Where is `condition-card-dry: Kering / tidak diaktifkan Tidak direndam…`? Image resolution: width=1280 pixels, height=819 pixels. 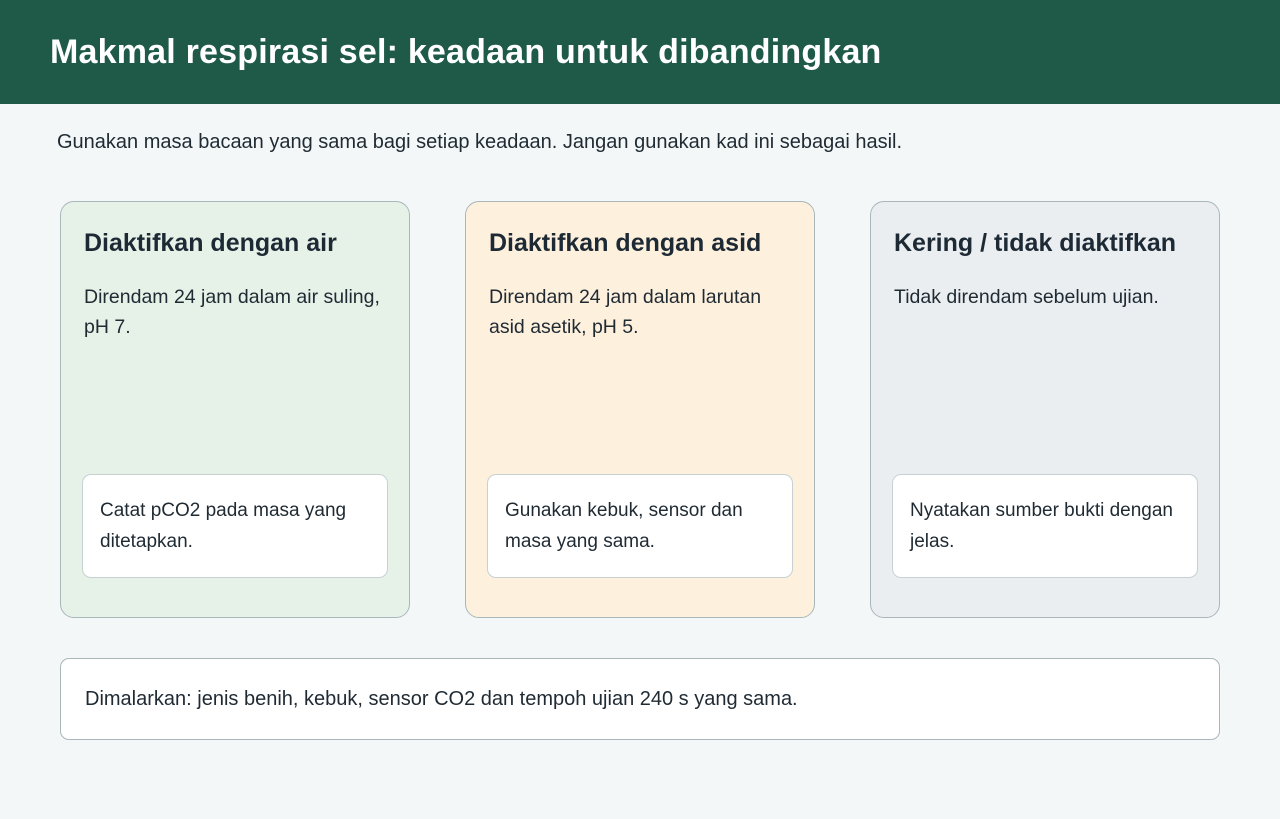 condition-card-dry: Kering / tidak diaktifkan Tidak direndam… is located at coordinates (1045, 409).